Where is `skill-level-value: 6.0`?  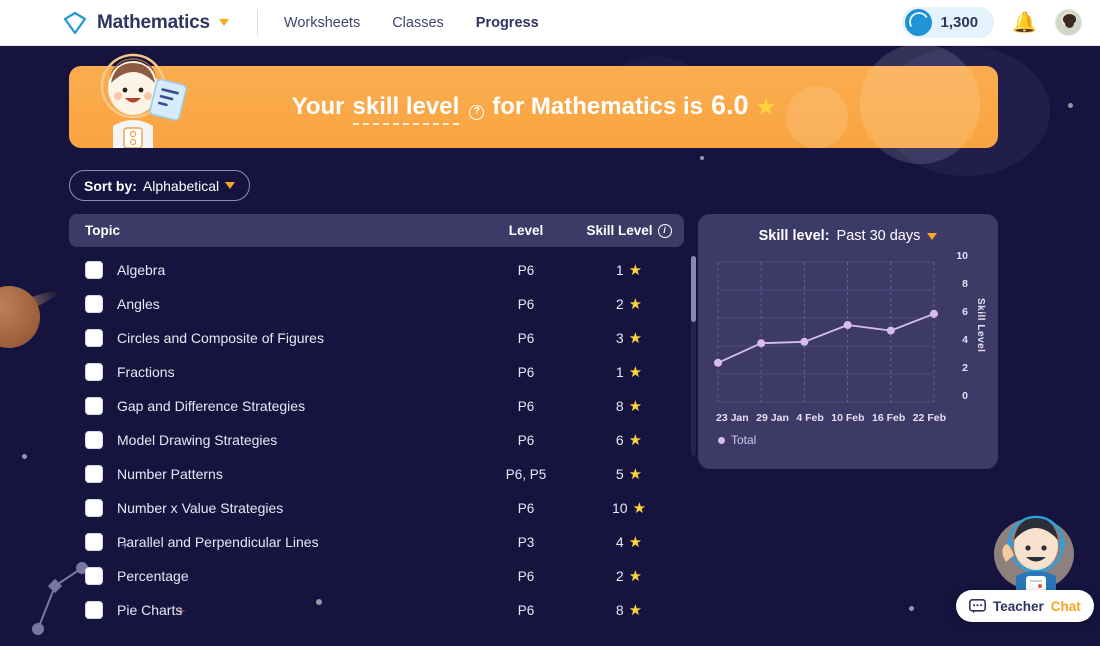 skill-level-value: 6.0 is located at coordinates (730, 104).